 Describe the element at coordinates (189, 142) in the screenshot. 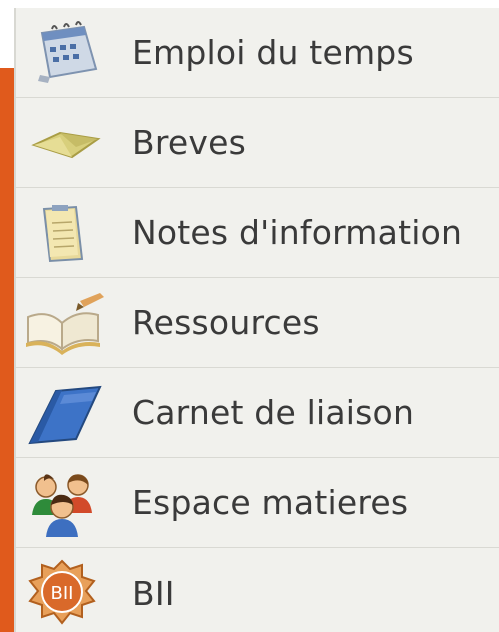

I see `menu-item-label: Breves` at that location.